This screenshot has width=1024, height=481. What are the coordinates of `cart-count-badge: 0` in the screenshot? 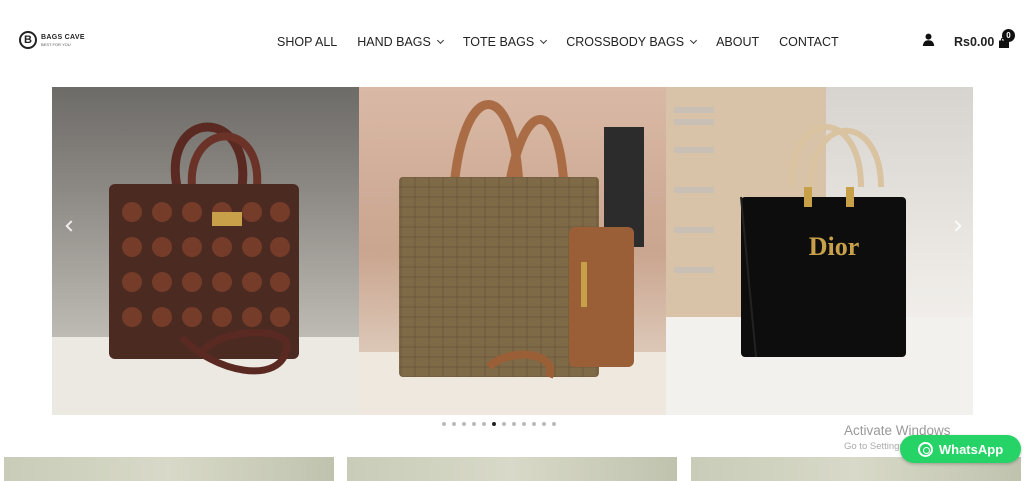 It's located at (1008, 35).